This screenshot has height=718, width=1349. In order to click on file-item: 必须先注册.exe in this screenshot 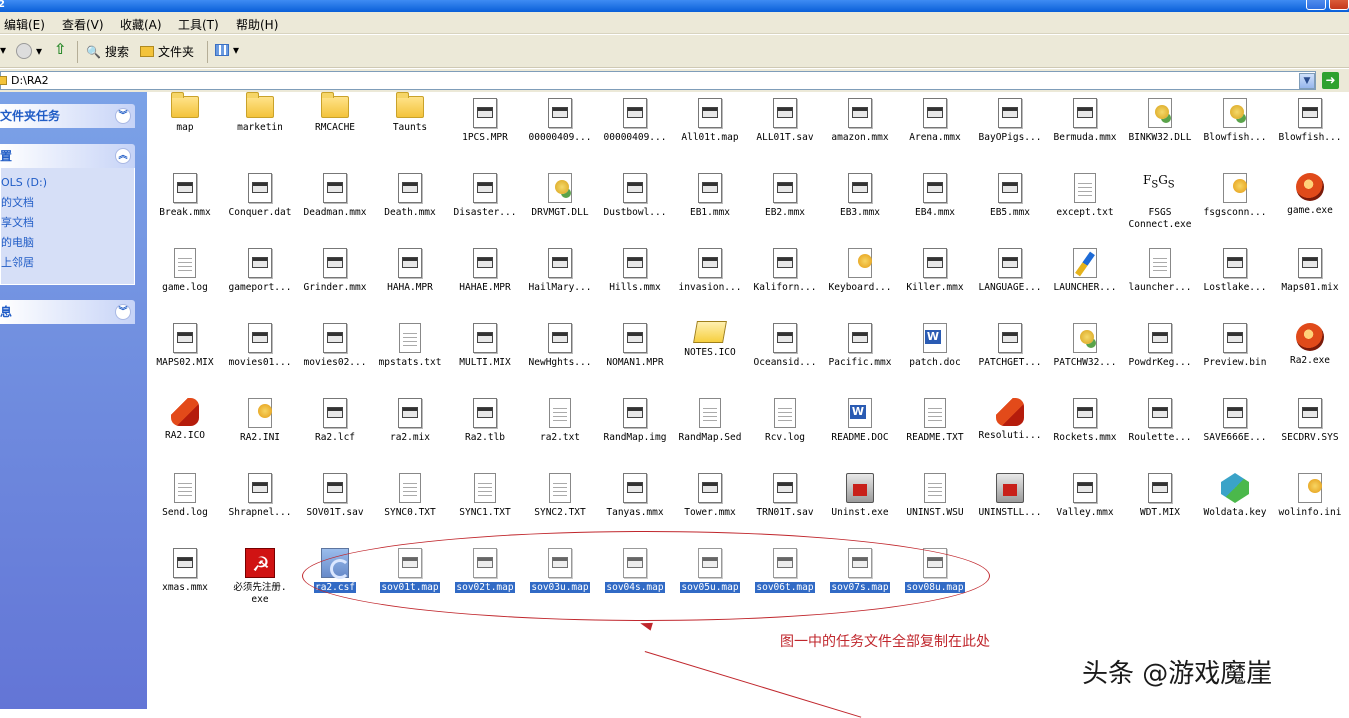, I will do `click(260, 574)`.